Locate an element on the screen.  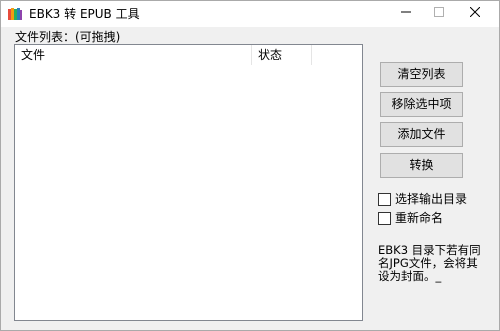
select-output-dir-option: 选择输出目录 is located at coordinates (422, 199).